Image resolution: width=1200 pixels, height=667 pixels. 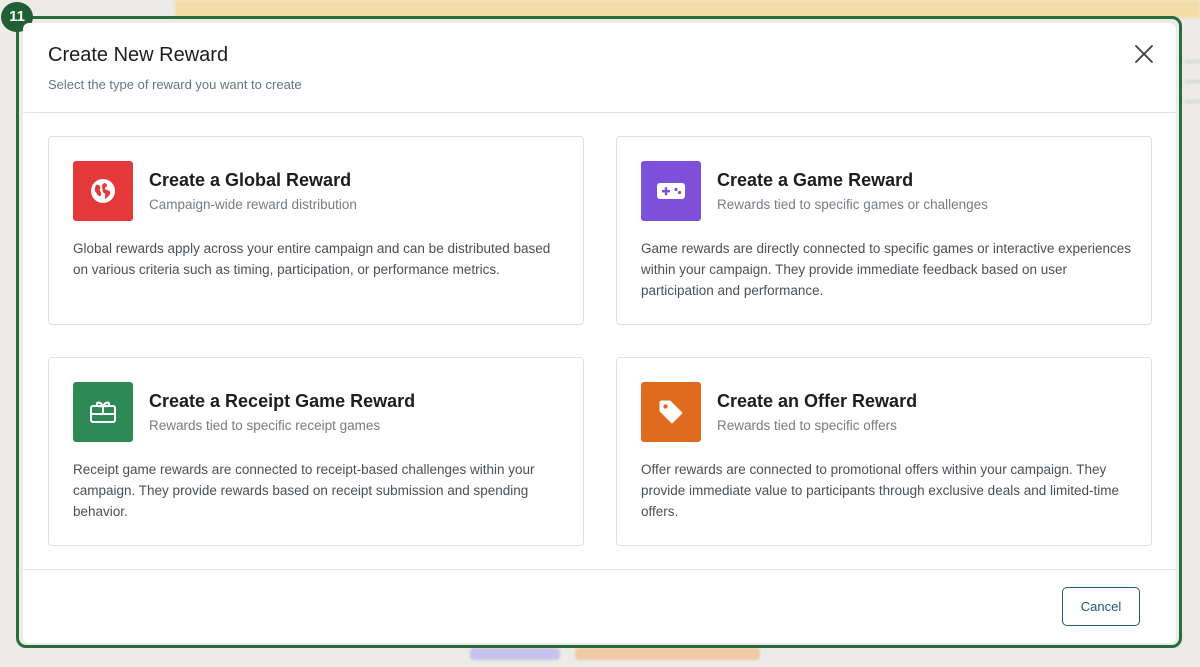 I want to click on dialog-title: Create New Reward, so click(x=138, y=55).